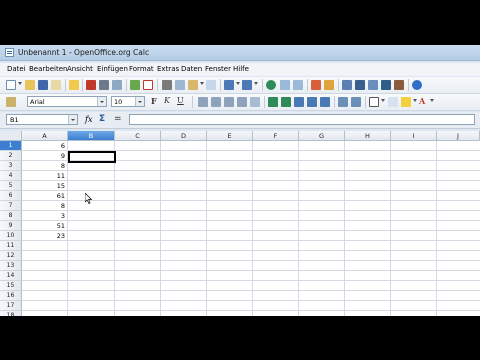 The height and width of the screenshot is (360, 480). Describe the element at coordinates (302, 119) in the screenshot. I see `formula-input` at that location.